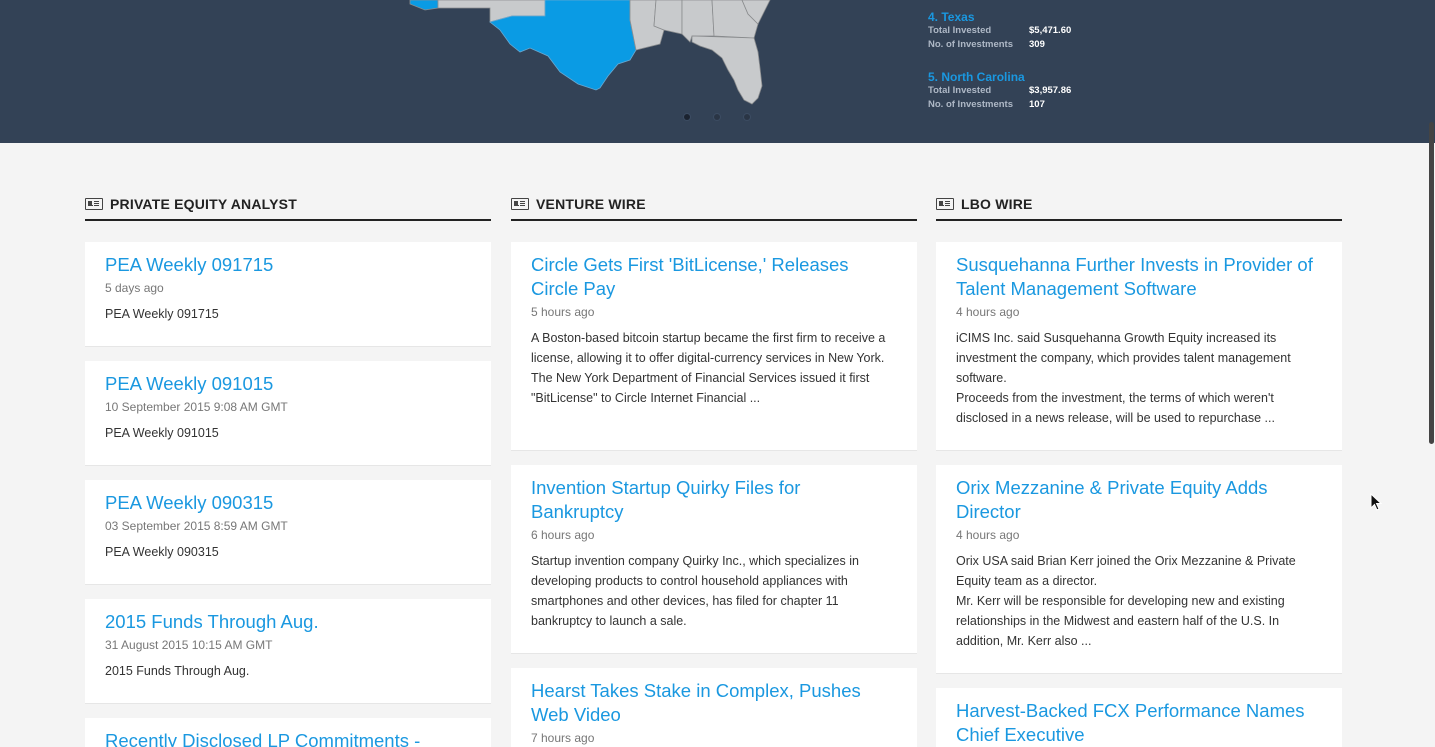 The height and width of the screenshot is (747, 1435). I want to click on article-summary: PEA Weekly 091715, so click(162, 314).